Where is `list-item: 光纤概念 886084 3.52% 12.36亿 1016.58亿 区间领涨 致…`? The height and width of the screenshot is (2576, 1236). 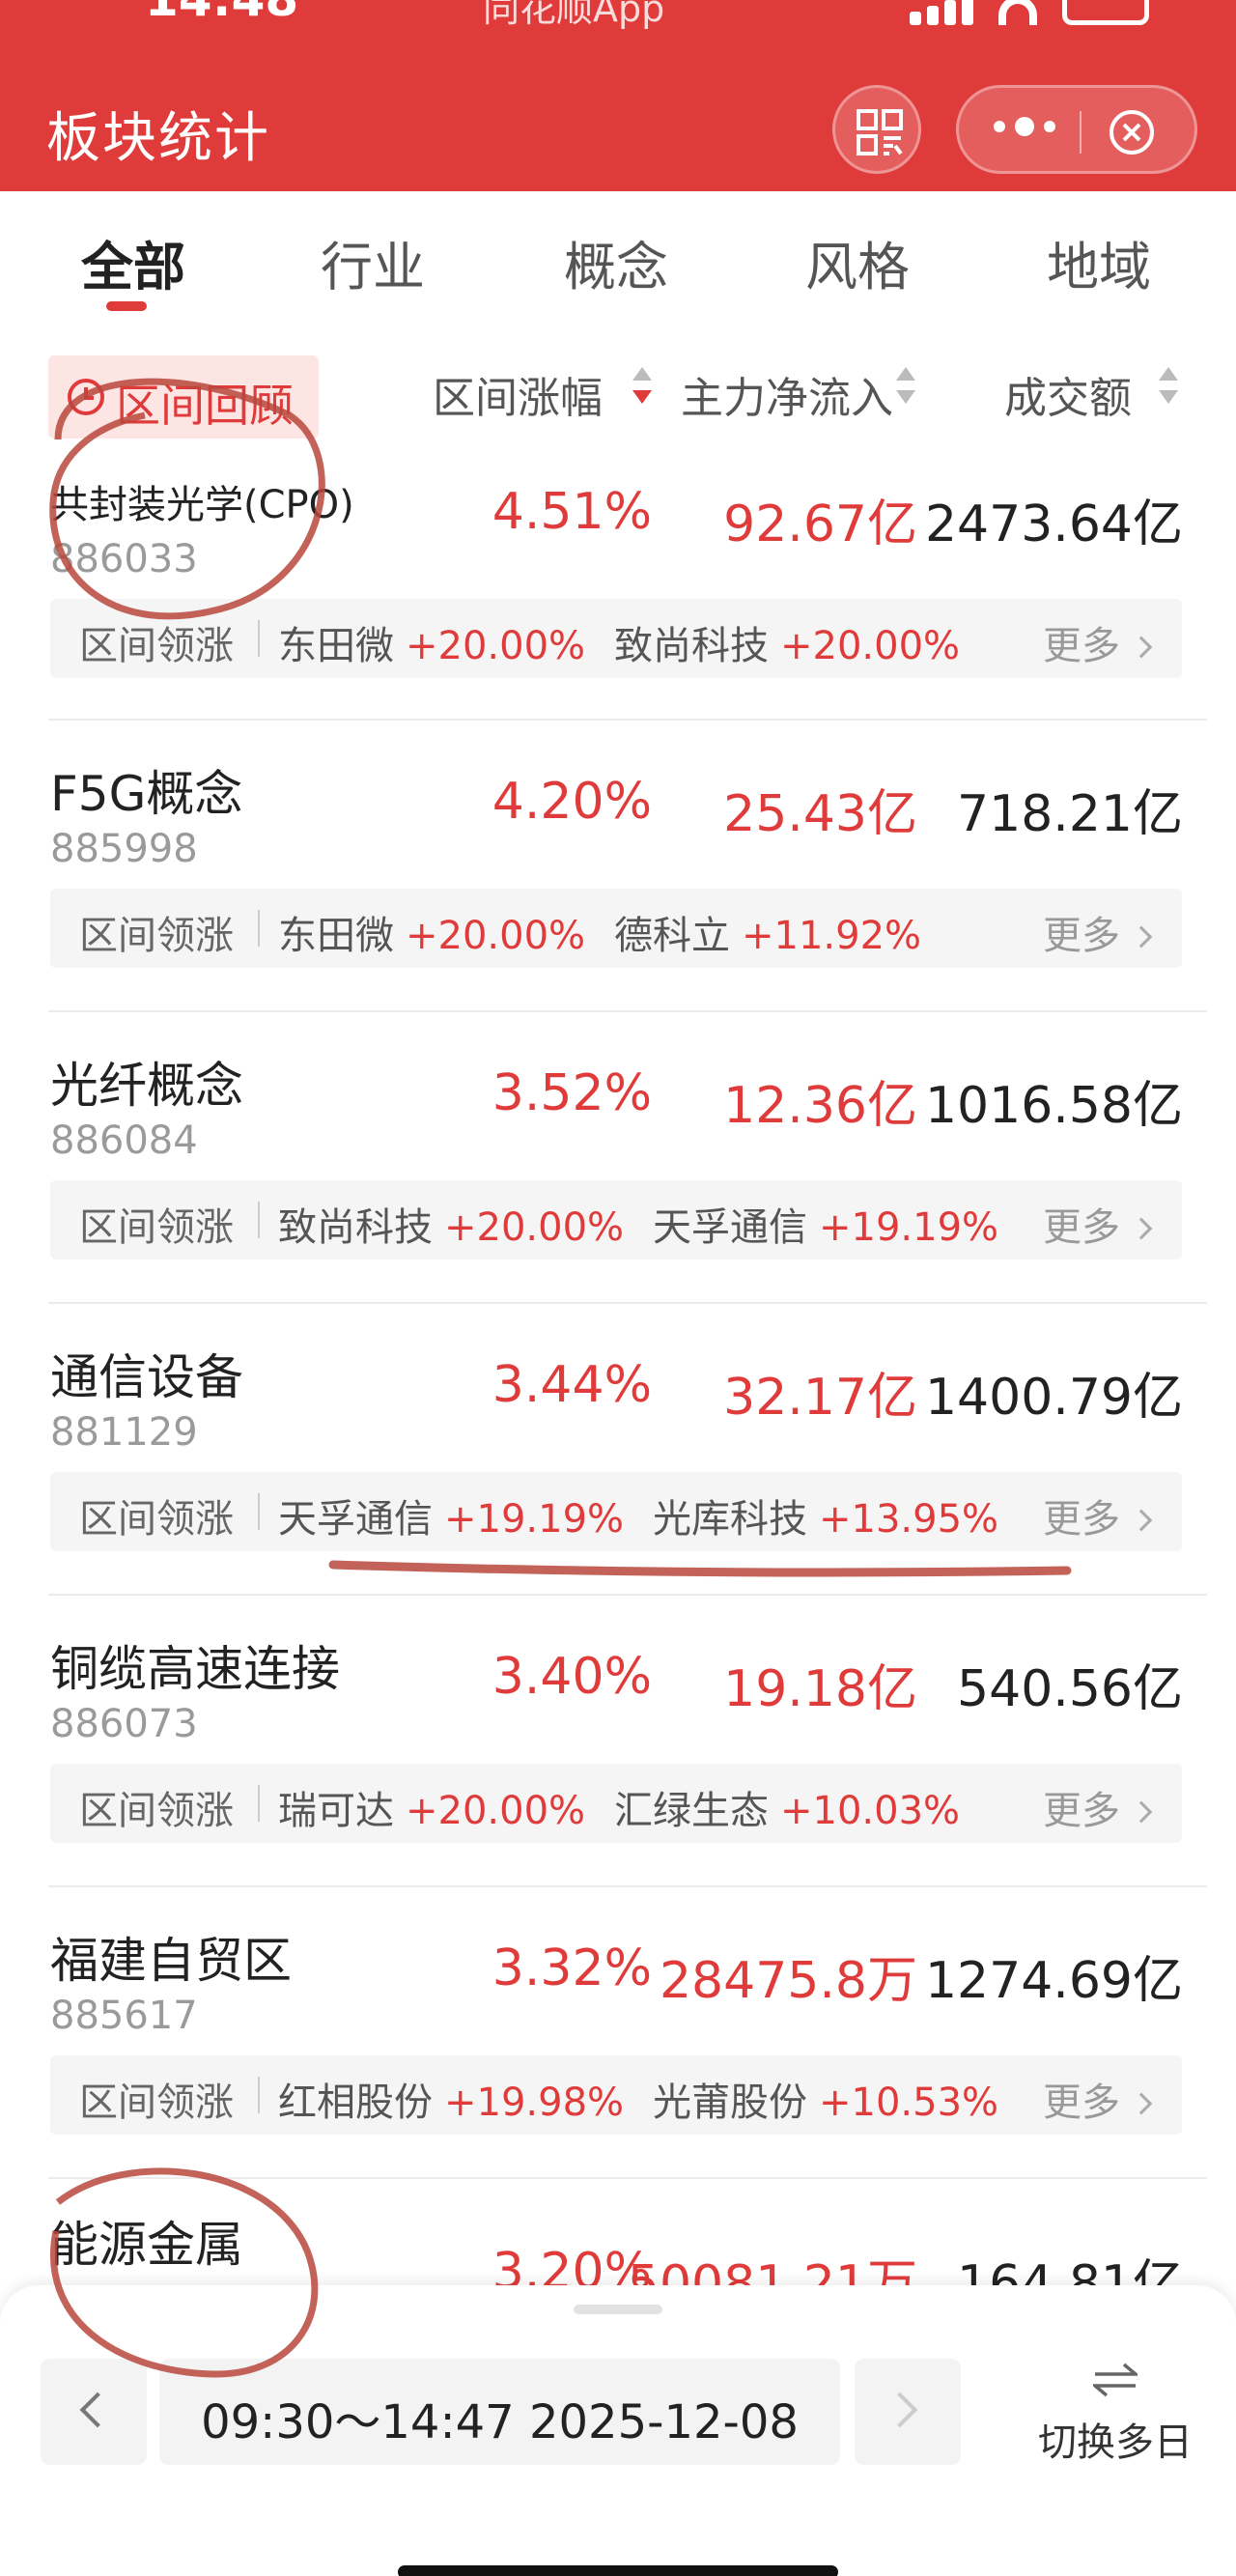
list-item: 光纤概念 886084 3.52% 12.36亿 1016.58亿 区间领涨 致… is located at coordinates (618, 1171).